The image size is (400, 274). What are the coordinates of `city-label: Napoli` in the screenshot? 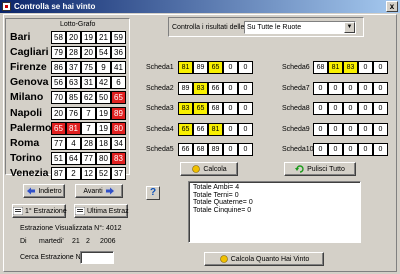 It's located at (26, 113).